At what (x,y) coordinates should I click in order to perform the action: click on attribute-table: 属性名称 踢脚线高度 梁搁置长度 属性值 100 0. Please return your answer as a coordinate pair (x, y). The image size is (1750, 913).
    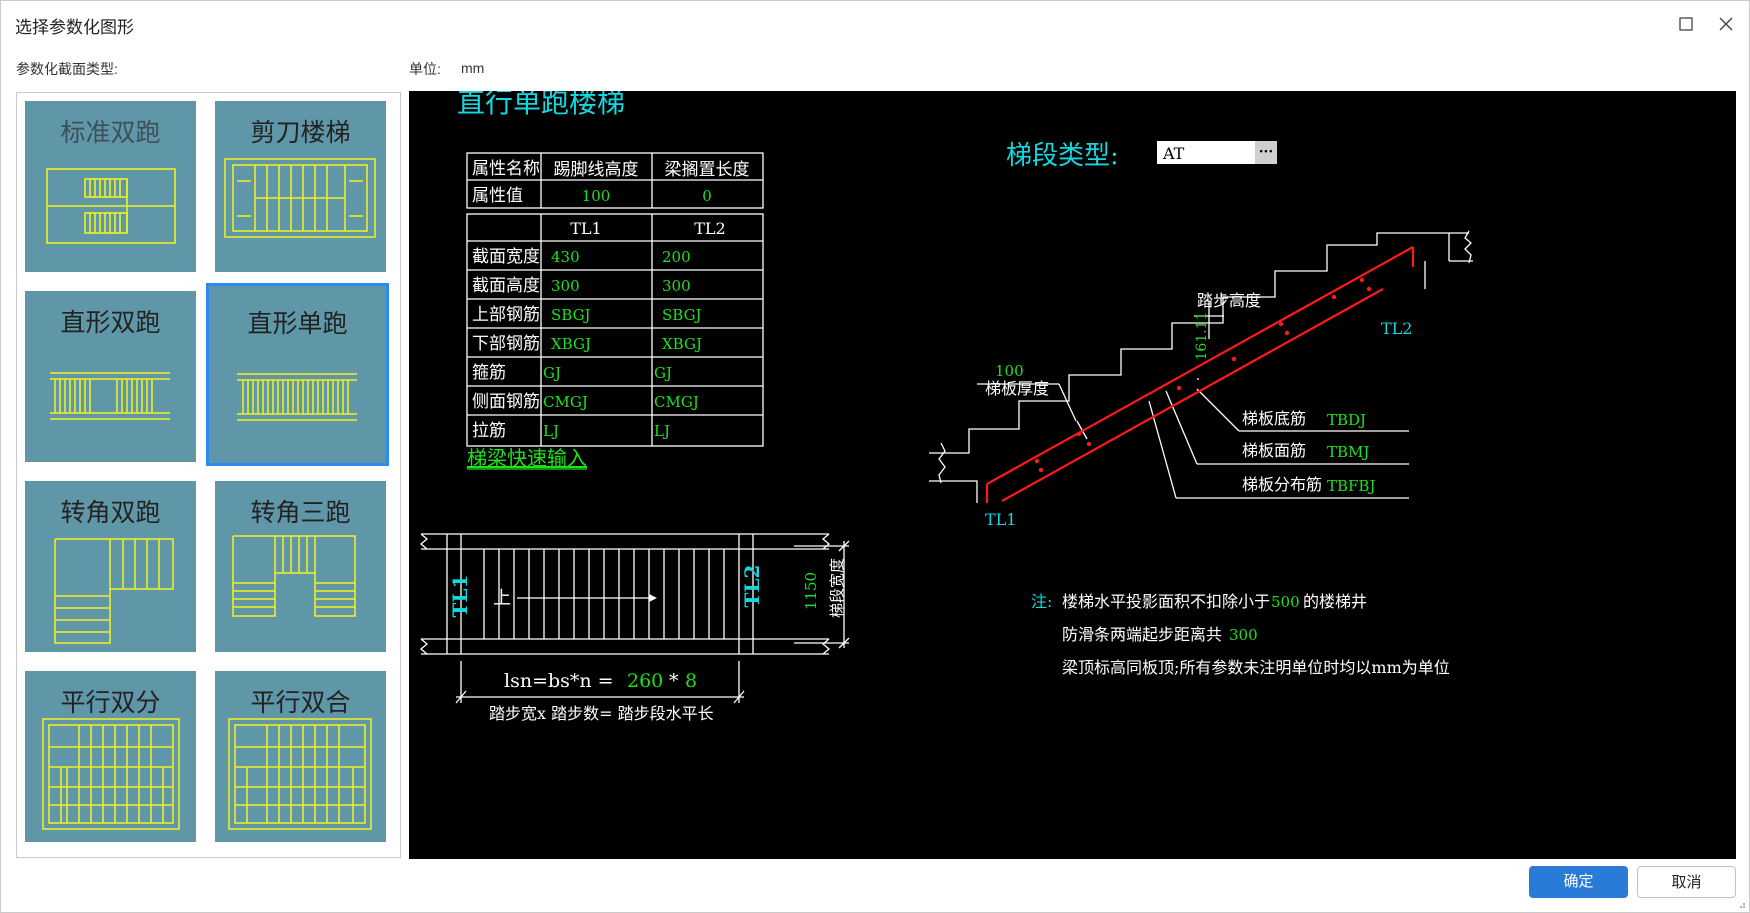
    Looking at the image, I should click on (615, 180).